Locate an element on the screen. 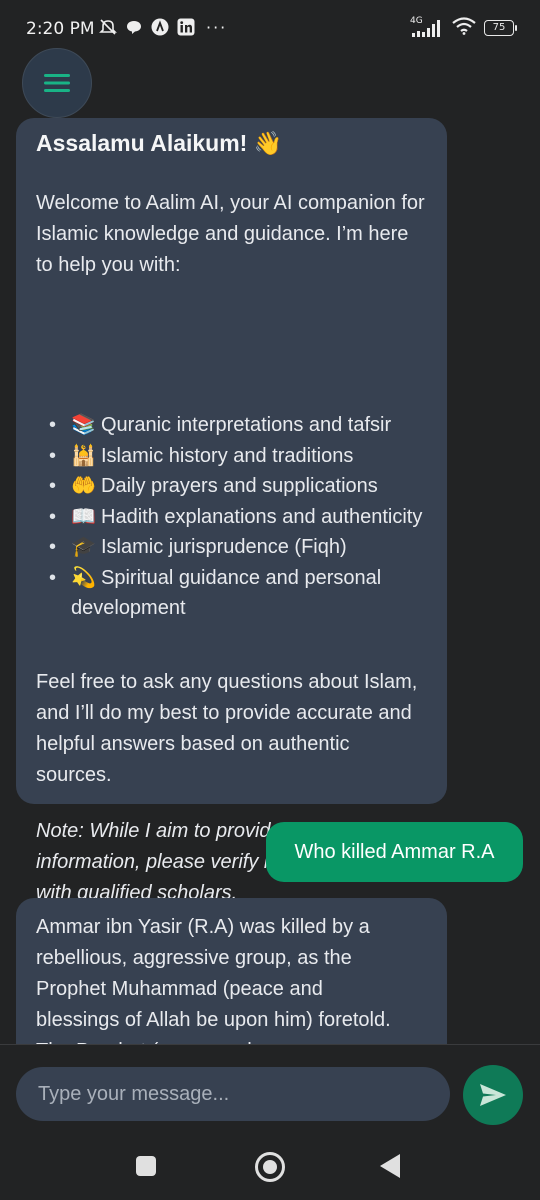  mute-icon is located at coordinates (108, 27).